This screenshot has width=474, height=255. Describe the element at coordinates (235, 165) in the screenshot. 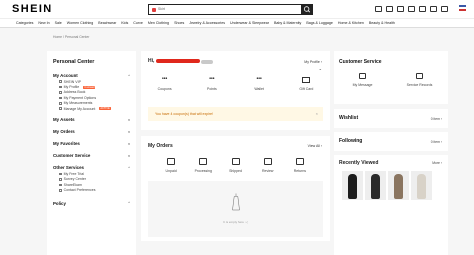

I see `order-status-shipped: Shipped` at that location.